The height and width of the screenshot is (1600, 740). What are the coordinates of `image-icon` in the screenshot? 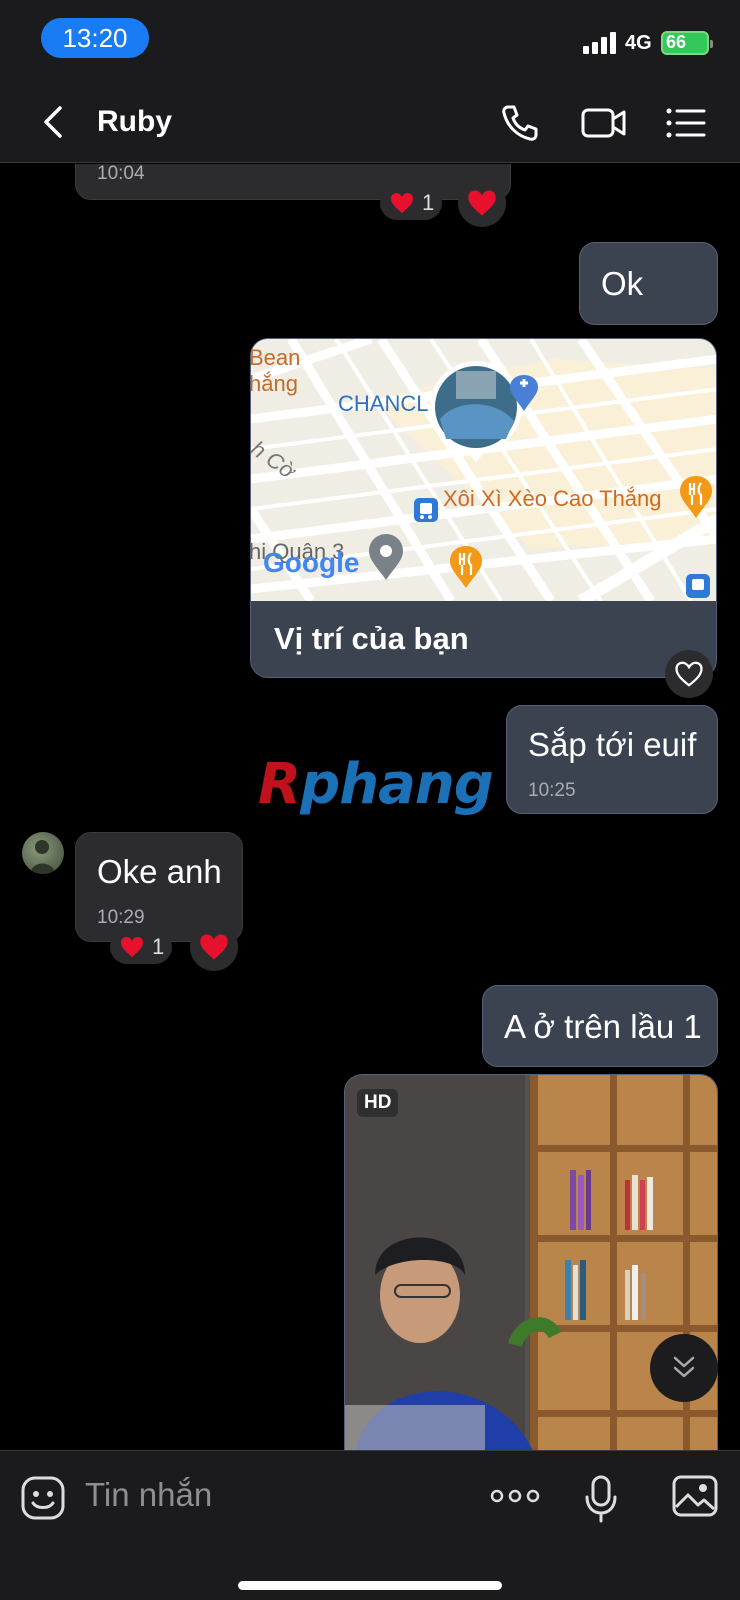 It's located at (695, 1496).